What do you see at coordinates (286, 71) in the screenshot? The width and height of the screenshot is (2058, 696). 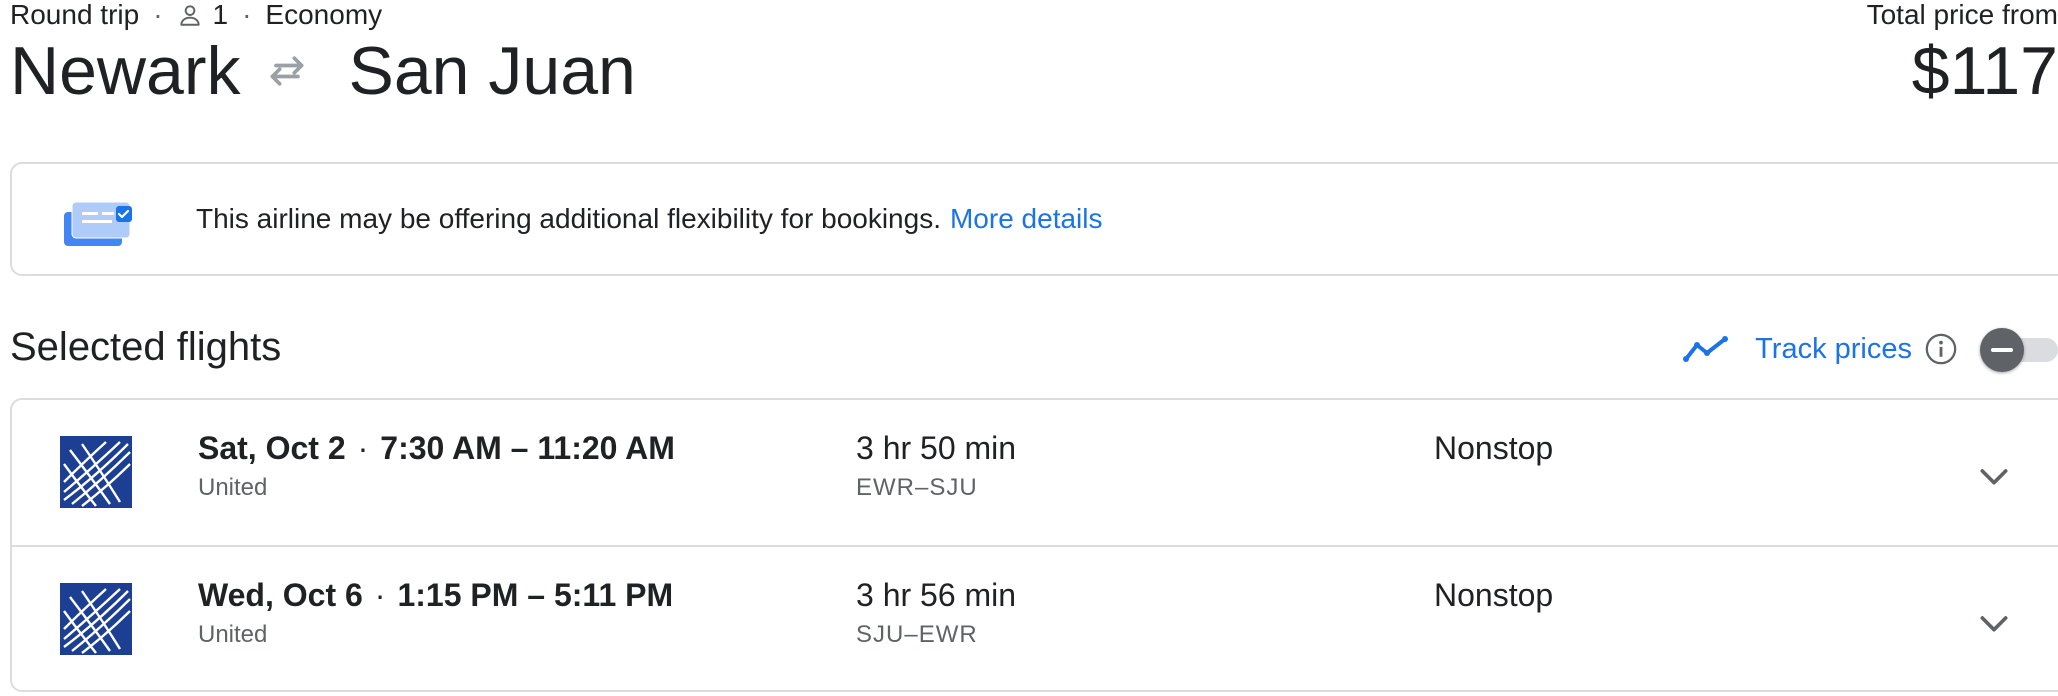 I see `swap-arrows-icon` at bounding box center [286, 71].